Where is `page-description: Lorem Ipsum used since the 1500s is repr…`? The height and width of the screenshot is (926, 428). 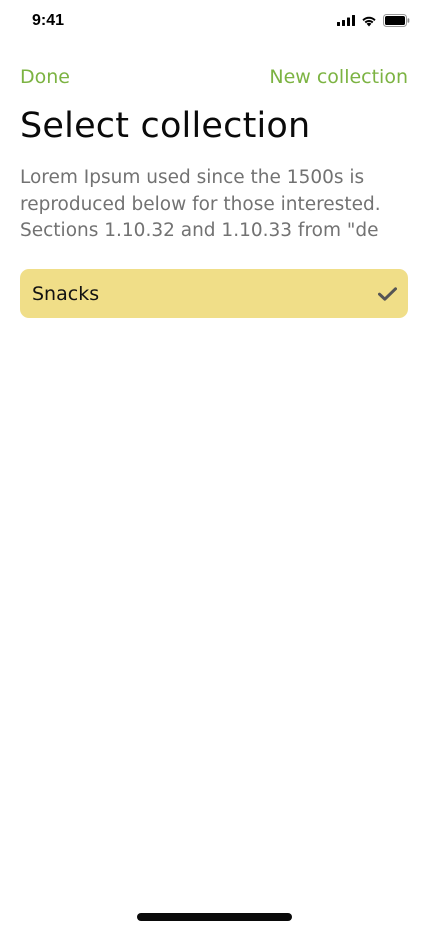 page-description: Lorem Ipsum used since the 1500s is repr… is located at coordinates (200, 204).